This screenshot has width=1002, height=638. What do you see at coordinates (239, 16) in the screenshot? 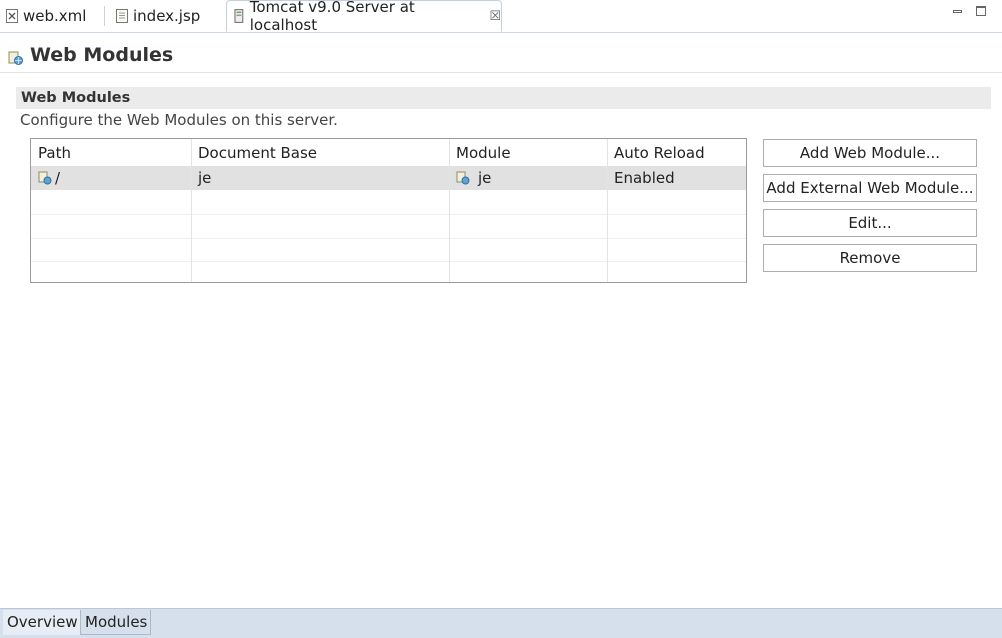
I see `server-icon` at bounding box center [239, 16].